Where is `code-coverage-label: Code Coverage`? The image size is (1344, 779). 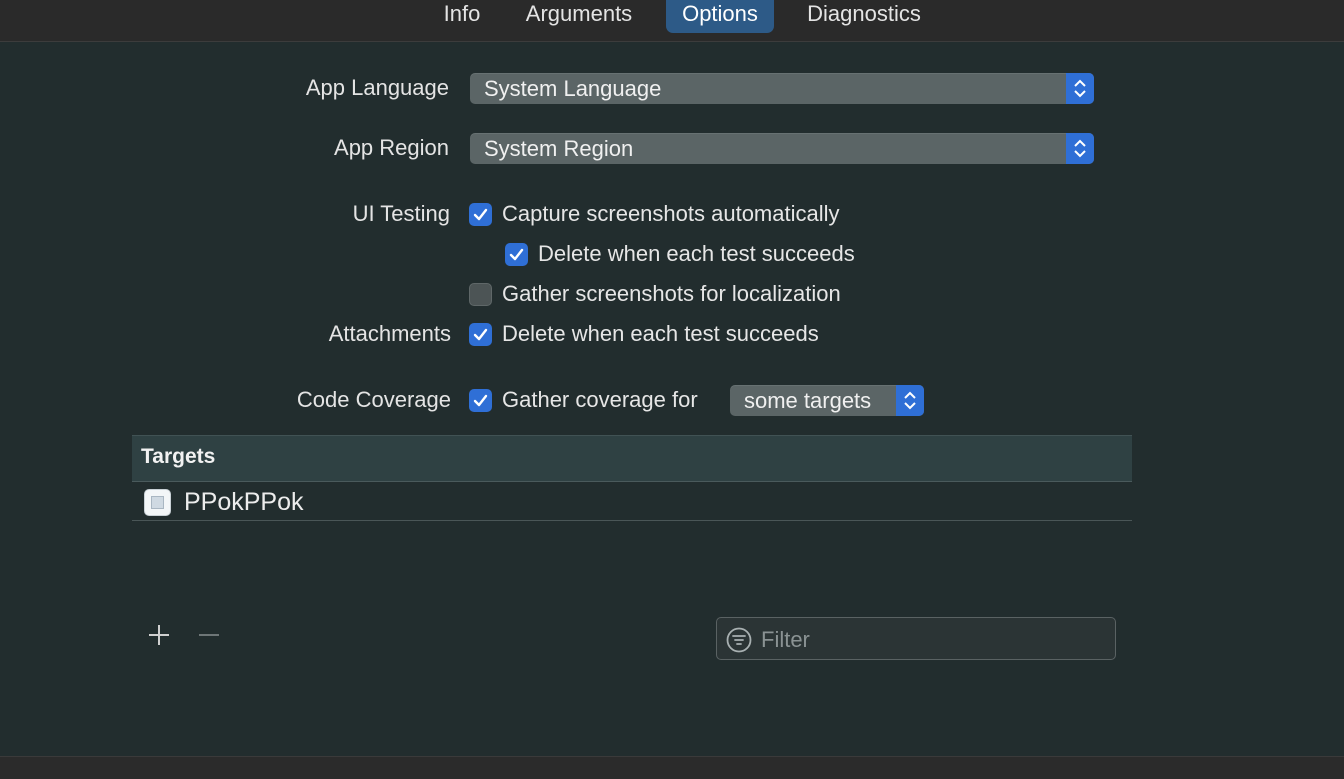
code-coverage-label: Code Coverage is located at coordinates (373, 399).